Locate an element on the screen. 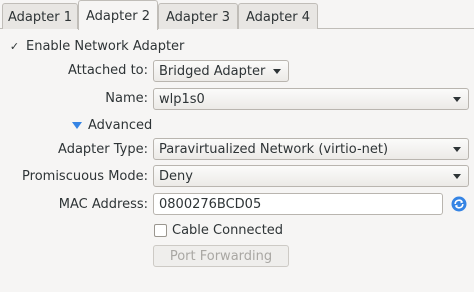 This screenshot has height=292, width=474. cable-connected-row: Cable Connected is located at coordinates (218, 230).